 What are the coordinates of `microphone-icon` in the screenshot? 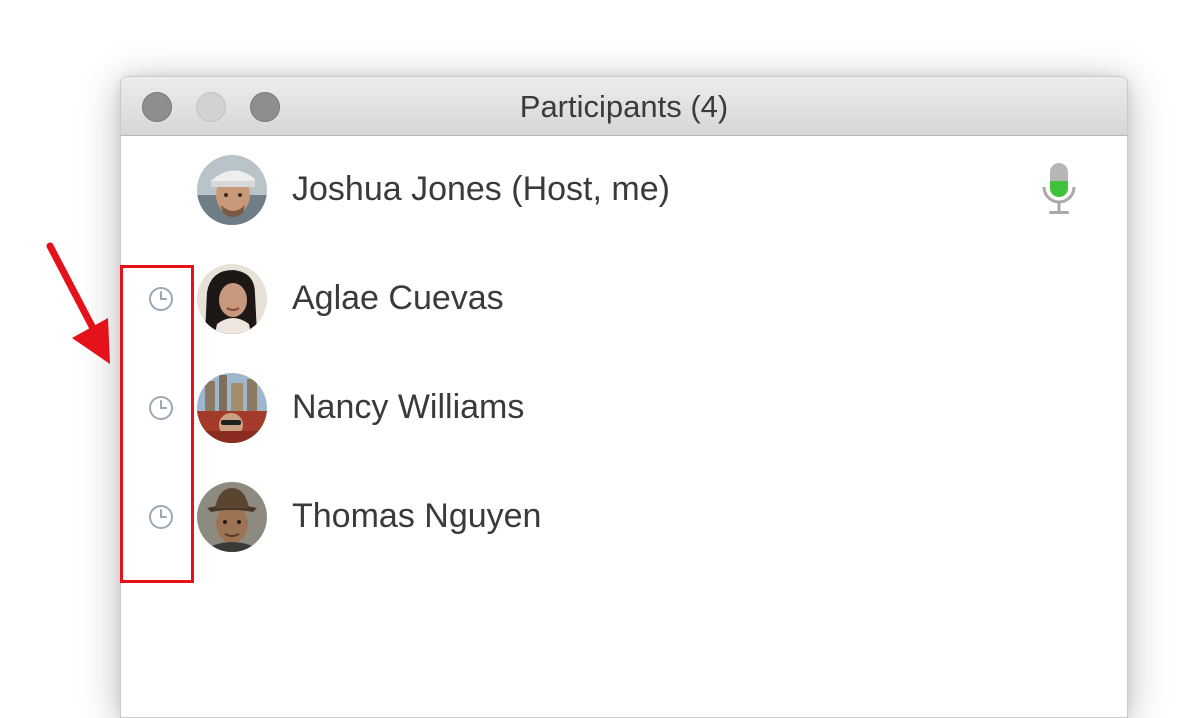 It's located at (1059, 192).